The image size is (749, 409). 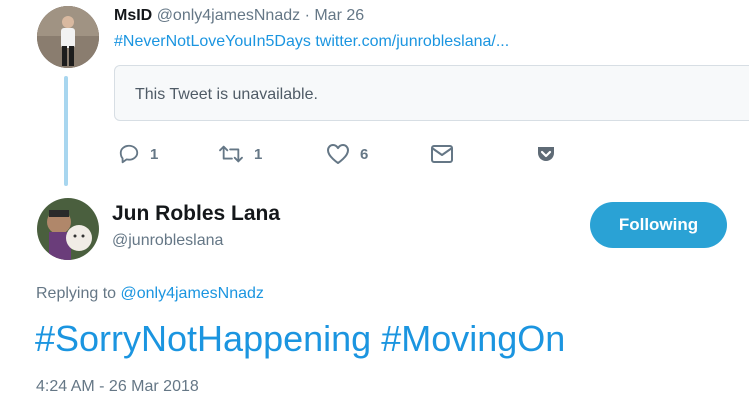 I want to click on retweet-count: 1, so click(x=258, y=154).